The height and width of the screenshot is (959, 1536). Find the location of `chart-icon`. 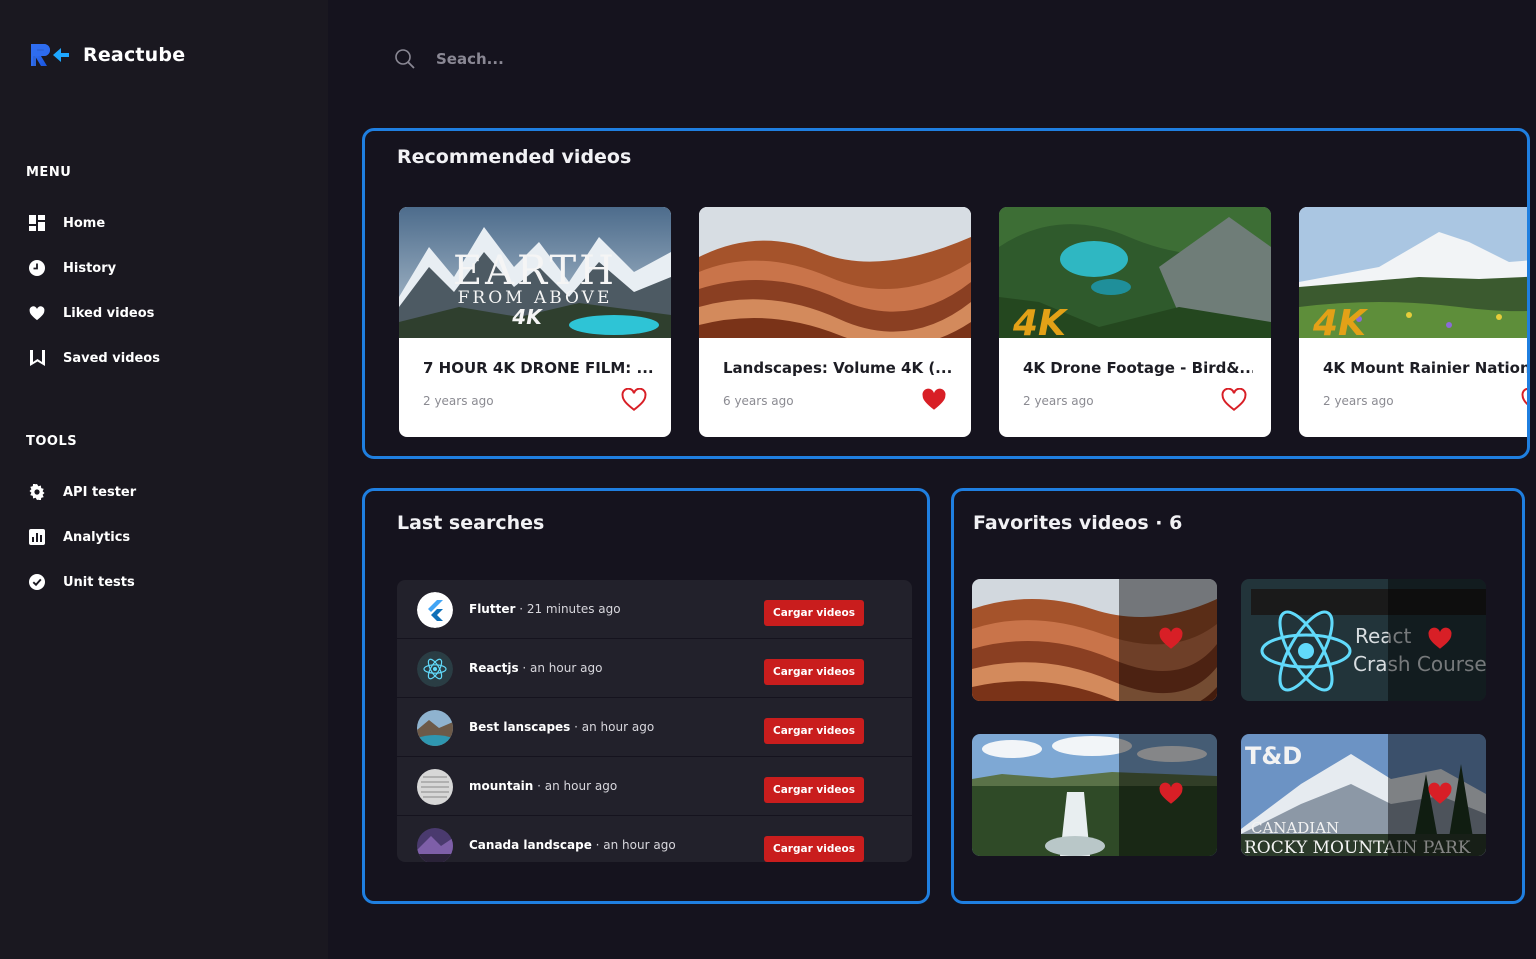

chart-icon is located at coordinates (37, 537).